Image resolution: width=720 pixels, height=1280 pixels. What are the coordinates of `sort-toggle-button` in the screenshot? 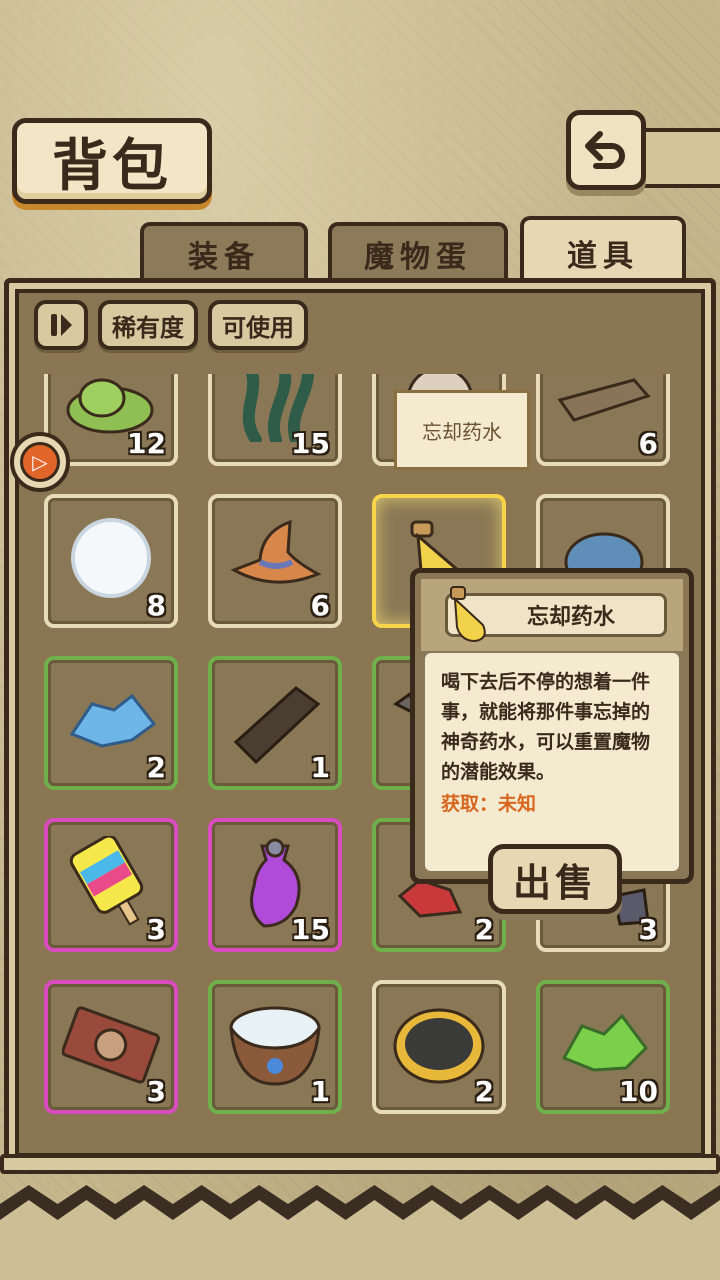 It's located at (61, 325).